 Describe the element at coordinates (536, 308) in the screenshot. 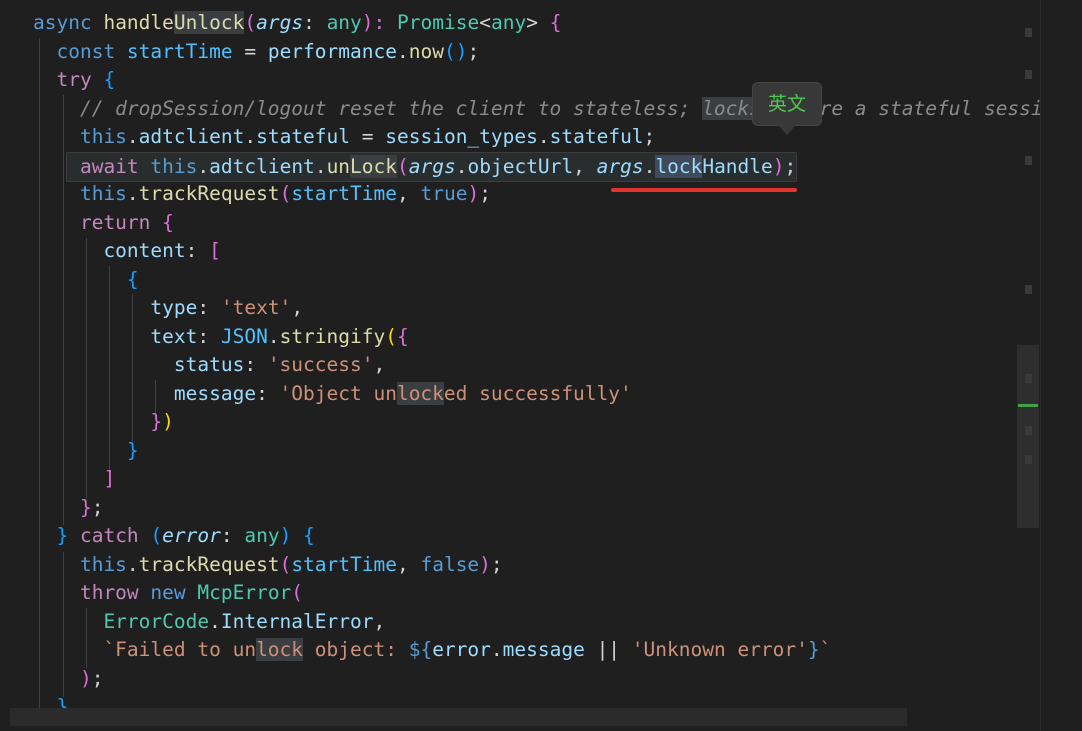

I see `code-line: type: 'text',` at that location.